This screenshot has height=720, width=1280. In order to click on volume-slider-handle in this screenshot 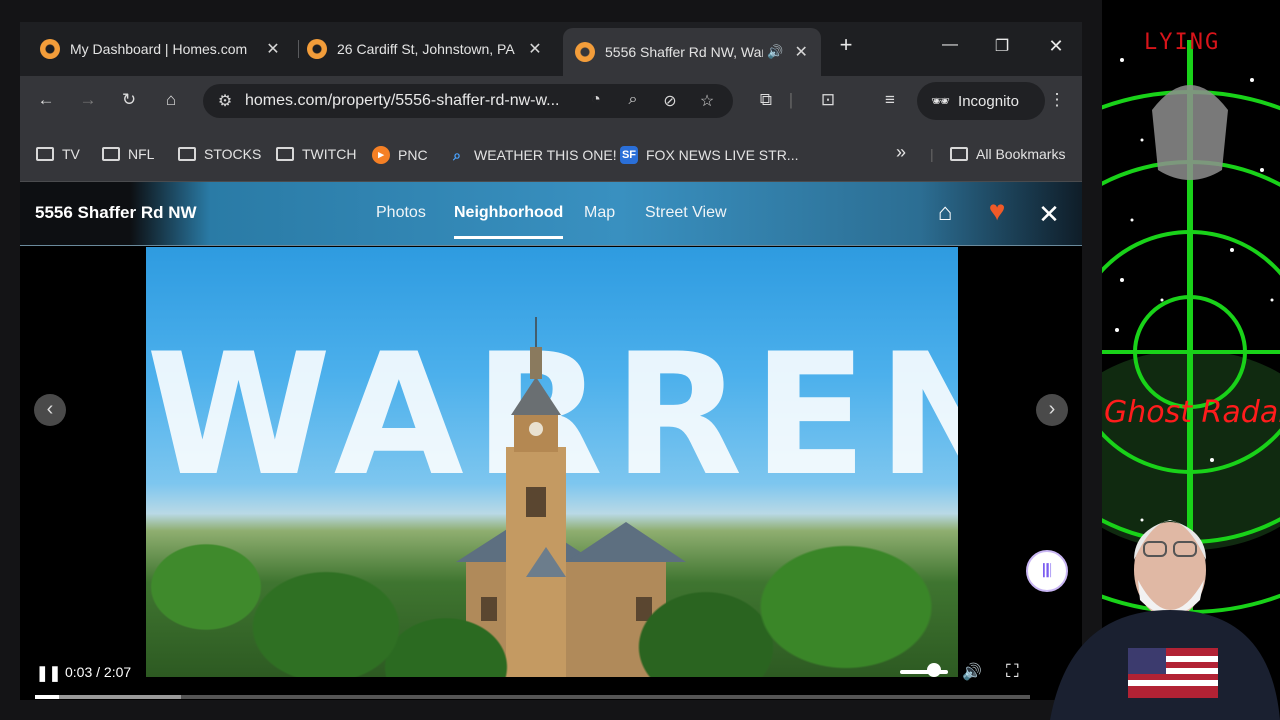, I will do `click(933, 670)`.